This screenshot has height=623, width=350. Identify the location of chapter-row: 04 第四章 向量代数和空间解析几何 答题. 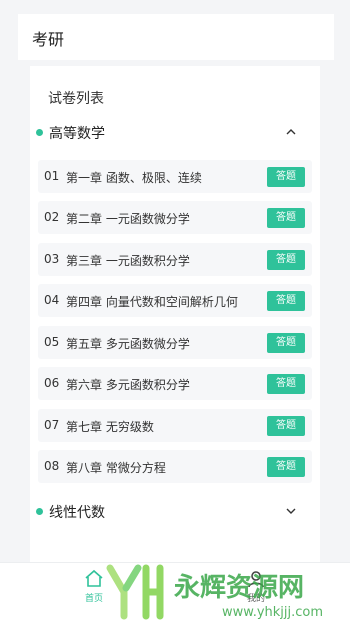
(175, 300).